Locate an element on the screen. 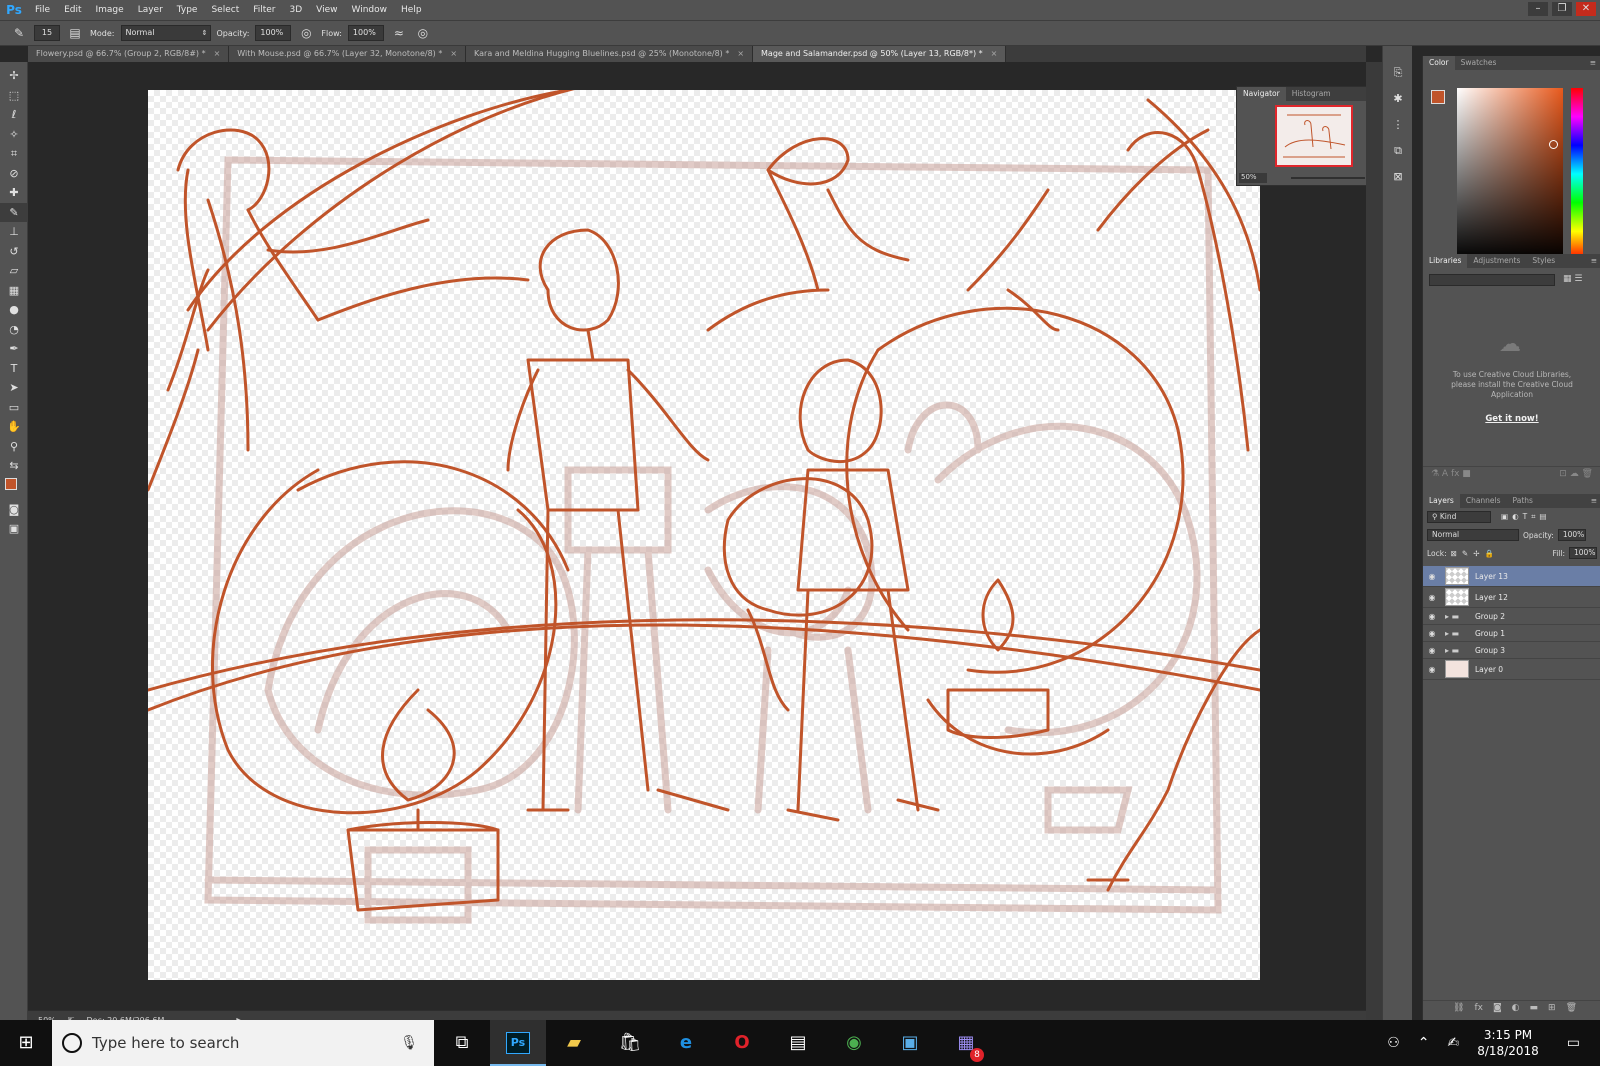 The width and height of the screenshot is (1600, 1066). windows-start-icon: ⊞ is located at coordinates (26, 1043).